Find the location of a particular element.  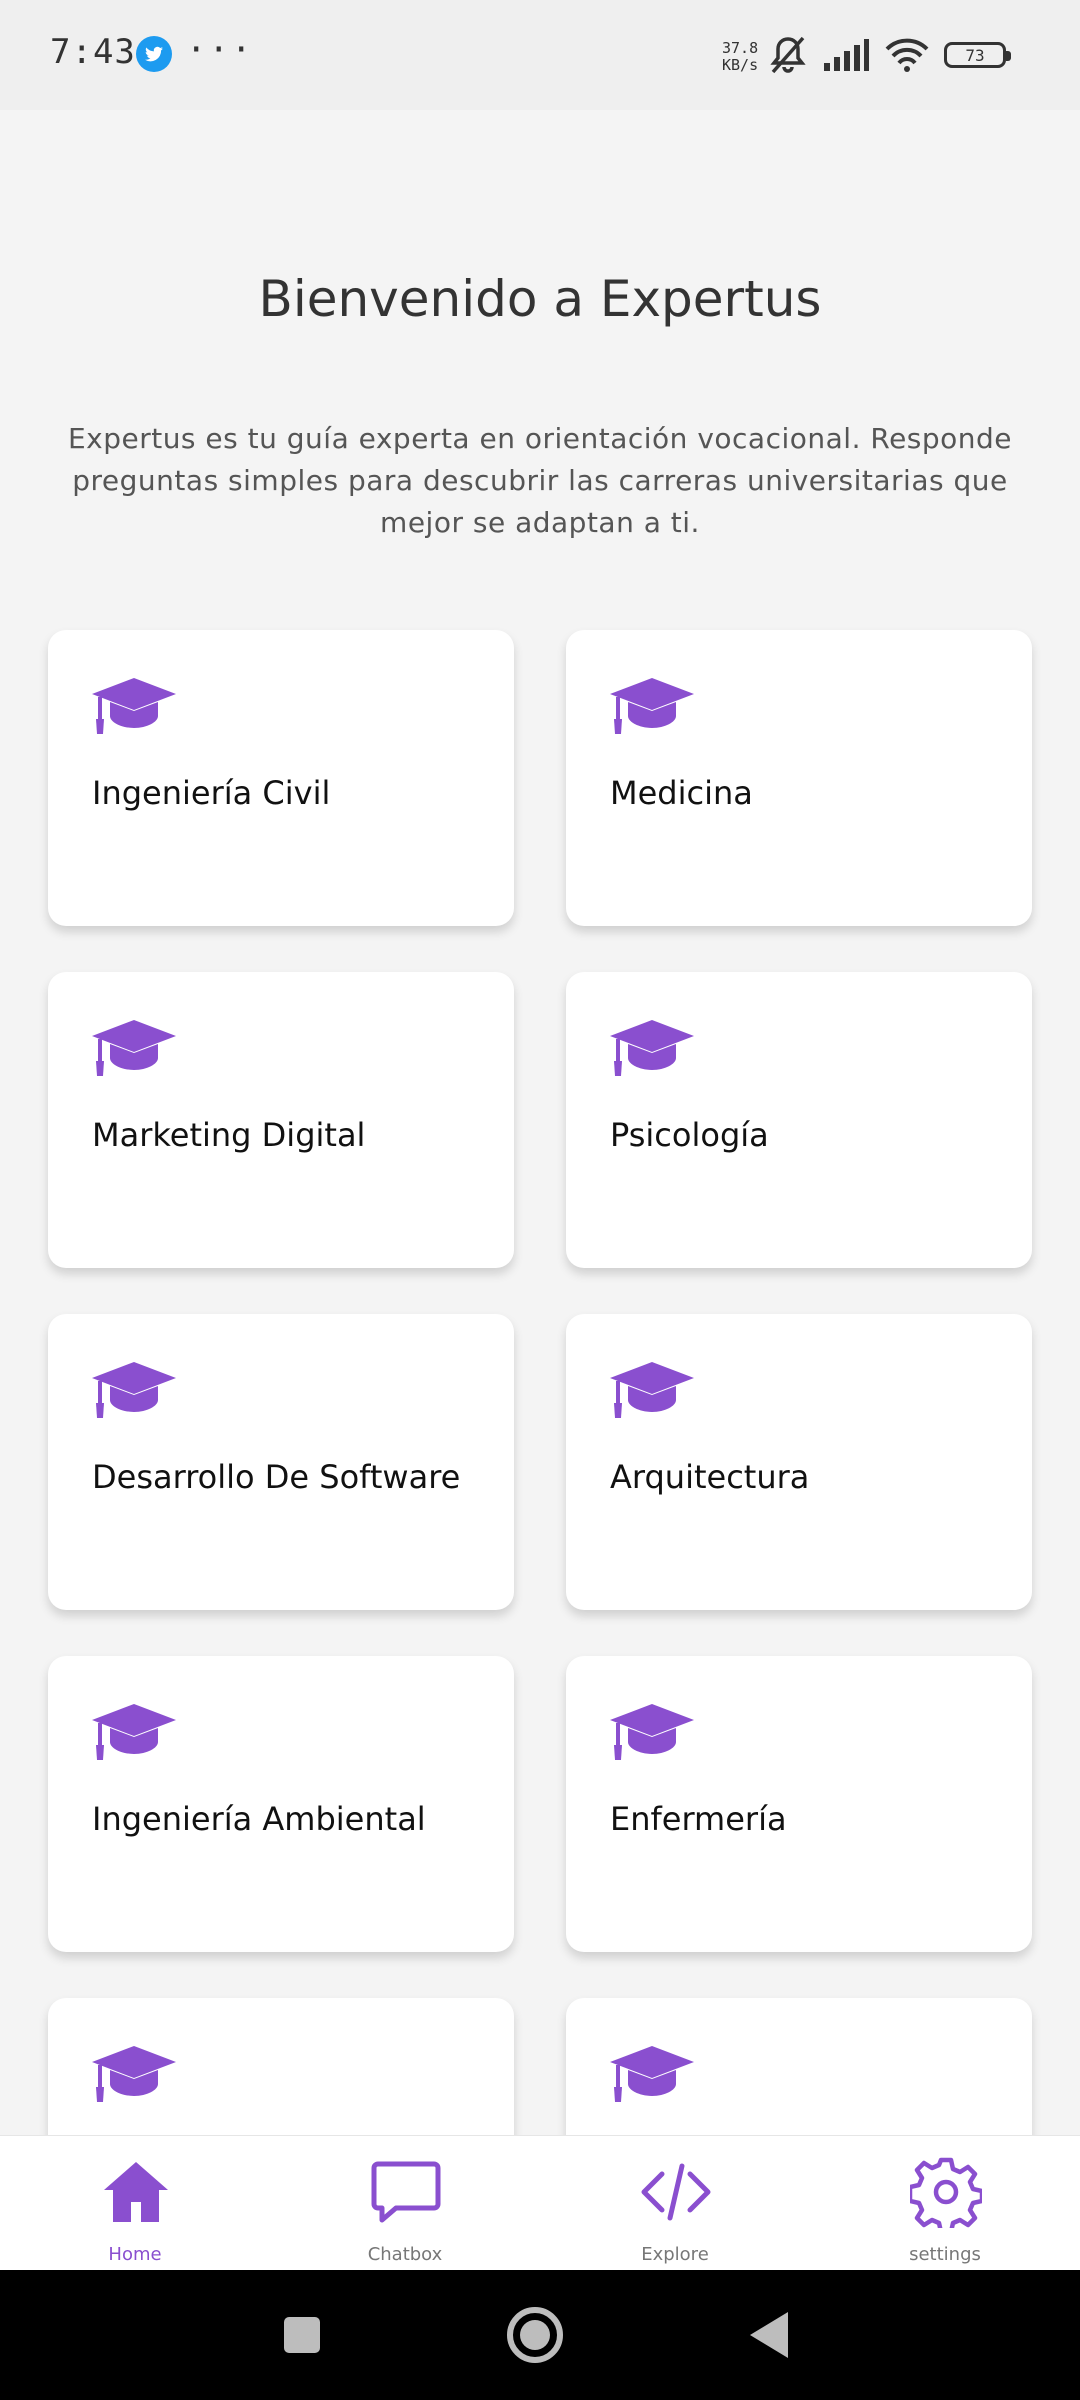

net-speed: 37.8 KB/s is located at coordinates (740, 57).